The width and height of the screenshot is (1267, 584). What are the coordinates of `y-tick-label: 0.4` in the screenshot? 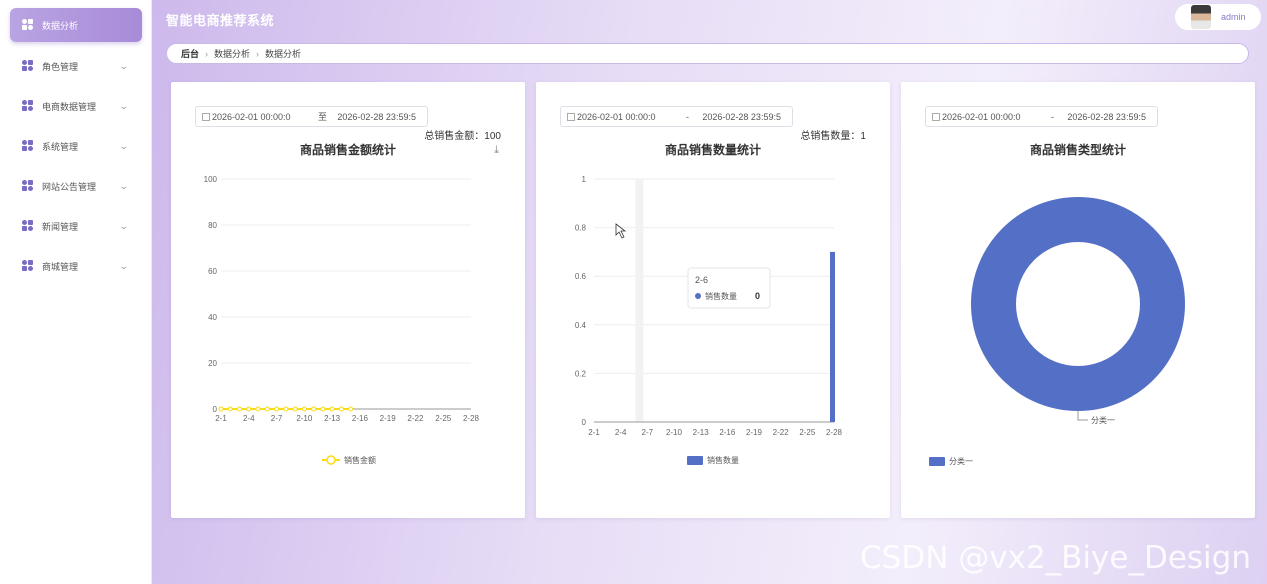 It's located at (581, 325).